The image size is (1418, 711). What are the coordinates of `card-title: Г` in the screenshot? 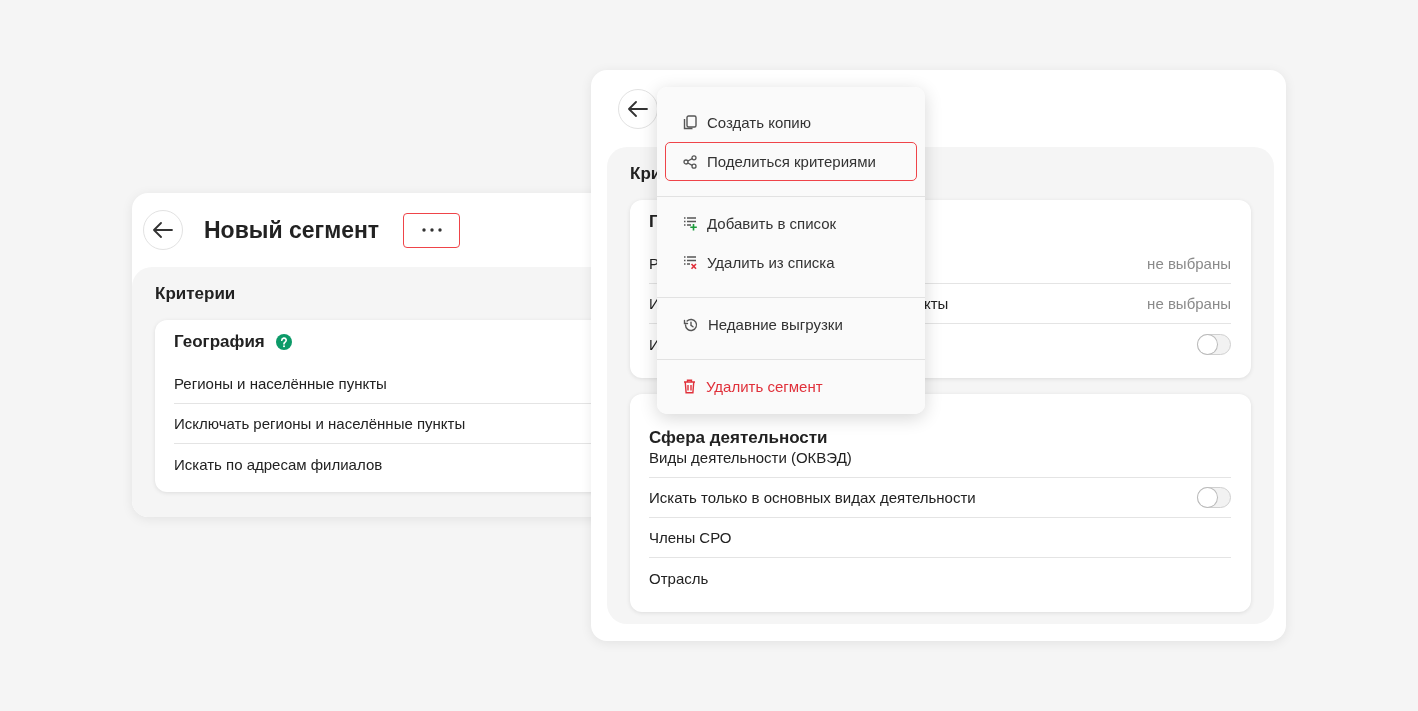 It's located at (654, 222).